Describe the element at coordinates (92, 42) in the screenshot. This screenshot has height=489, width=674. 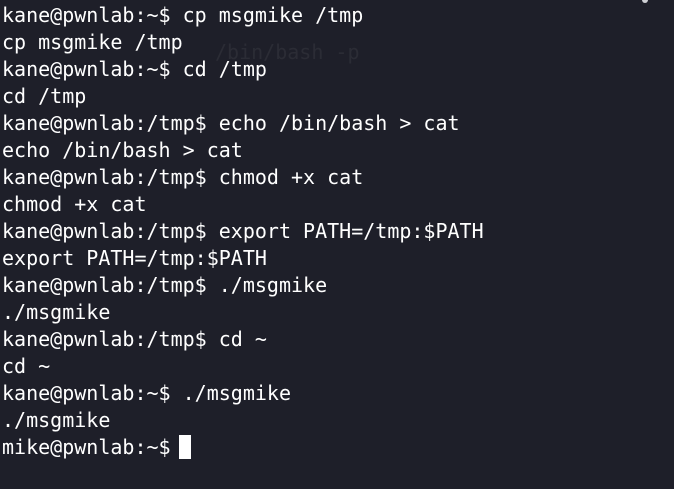
I see `terminal-line: cp msgmike /tmp` at that location.